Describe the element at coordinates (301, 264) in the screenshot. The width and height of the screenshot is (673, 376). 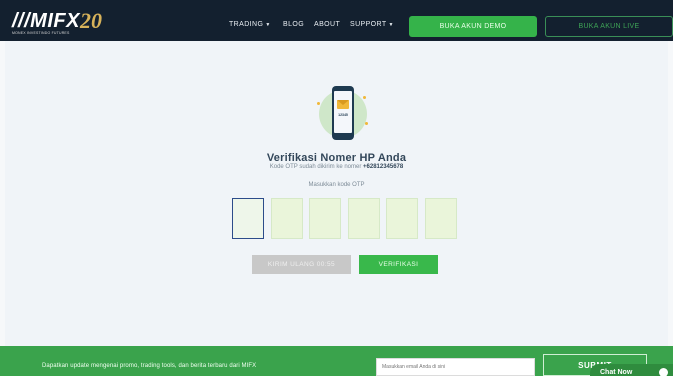
I see `resend-otp-button: KIRIM ULANG 00:55` at that location.